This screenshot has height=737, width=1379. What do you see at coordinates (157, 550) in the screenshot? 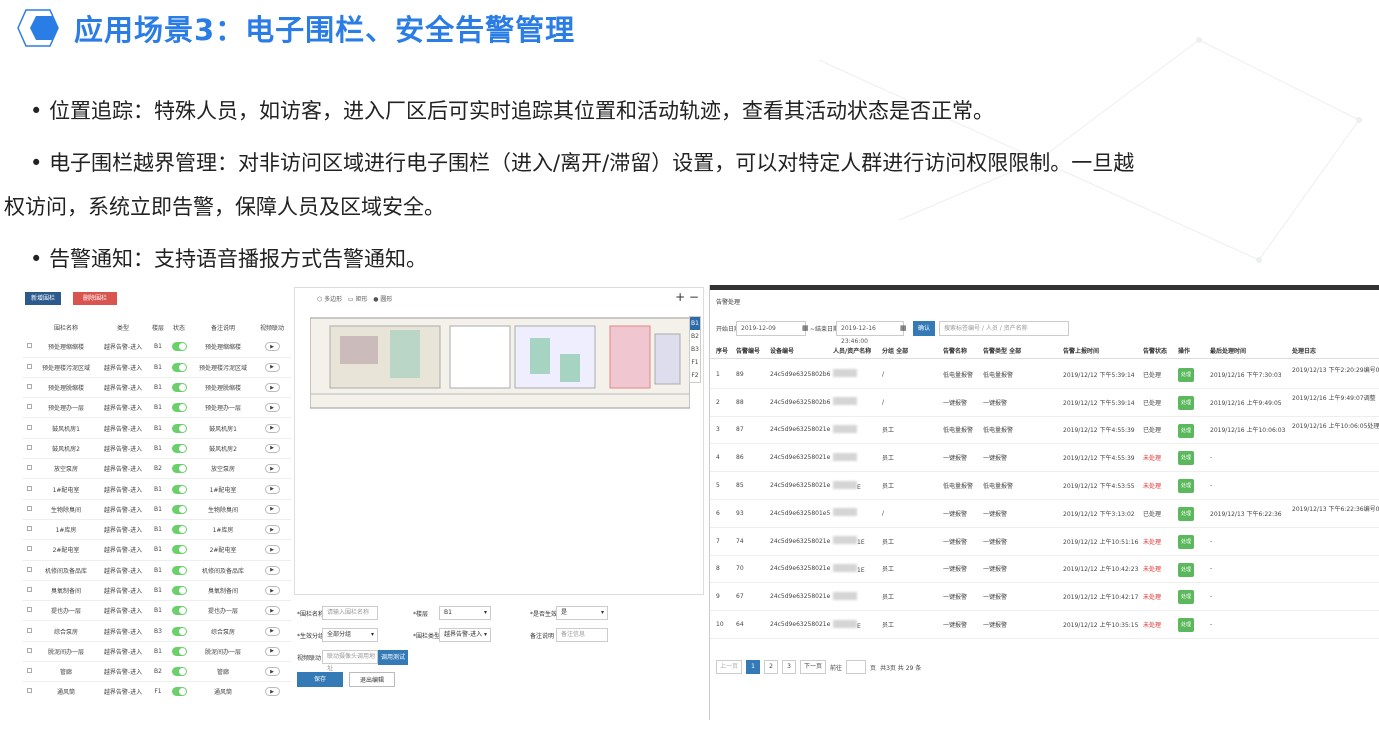
I see `fence-table-row: 2#配电室 越界告警-进入 B1 2#配电室 ▶` at bounding box center [157, 550].